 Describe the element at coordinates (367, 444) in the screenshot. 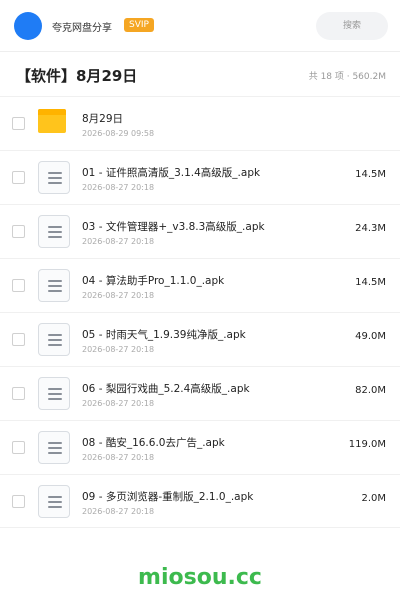

I see `file-size: 119.0M` at that location.